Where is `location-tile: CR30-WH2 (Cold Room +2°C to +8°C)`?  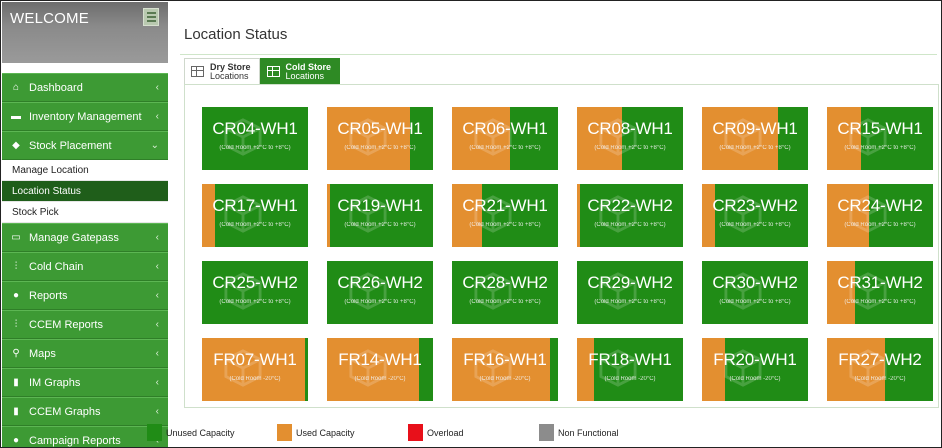 location-tile: CR30-WH2 (Cold Room +2°C to +8°C) is located at coordinates (755, 292).